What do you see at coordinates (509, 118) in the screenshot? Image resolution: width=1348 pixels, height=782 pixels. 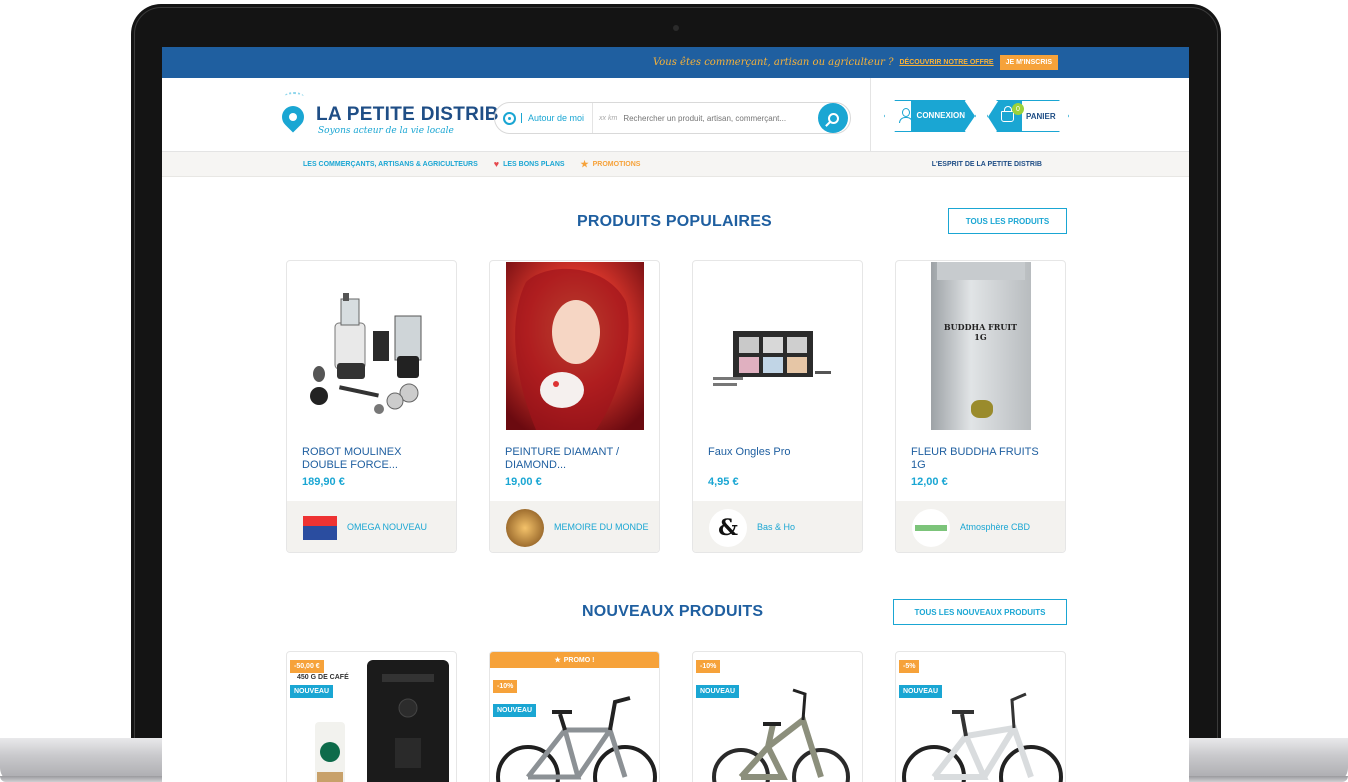 I see `locate-target-icon` at bounding box center [509, 118].